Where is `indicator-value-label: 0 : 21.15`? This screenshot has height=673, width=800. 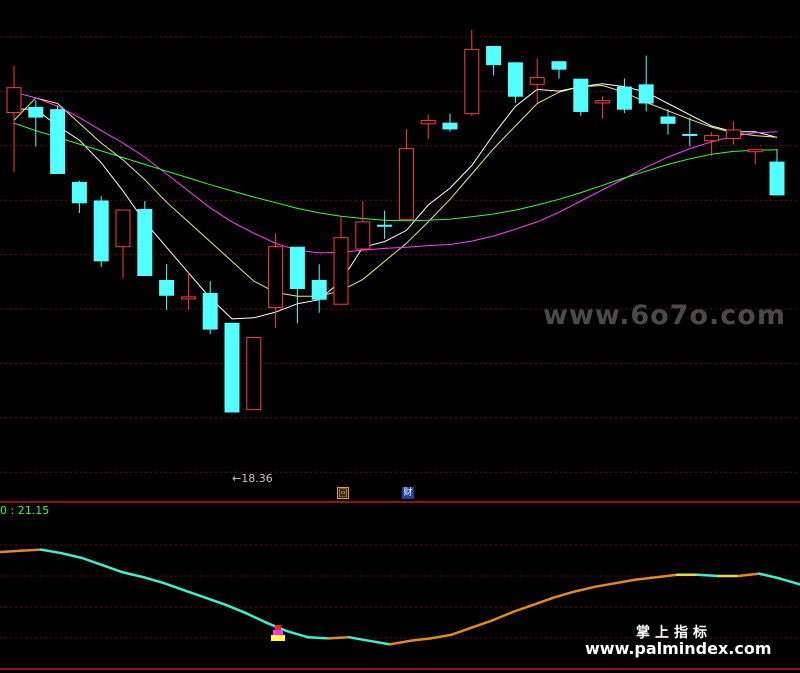
indicator-value-label: 0 : 21.15 is located at coordinates (25, 510).